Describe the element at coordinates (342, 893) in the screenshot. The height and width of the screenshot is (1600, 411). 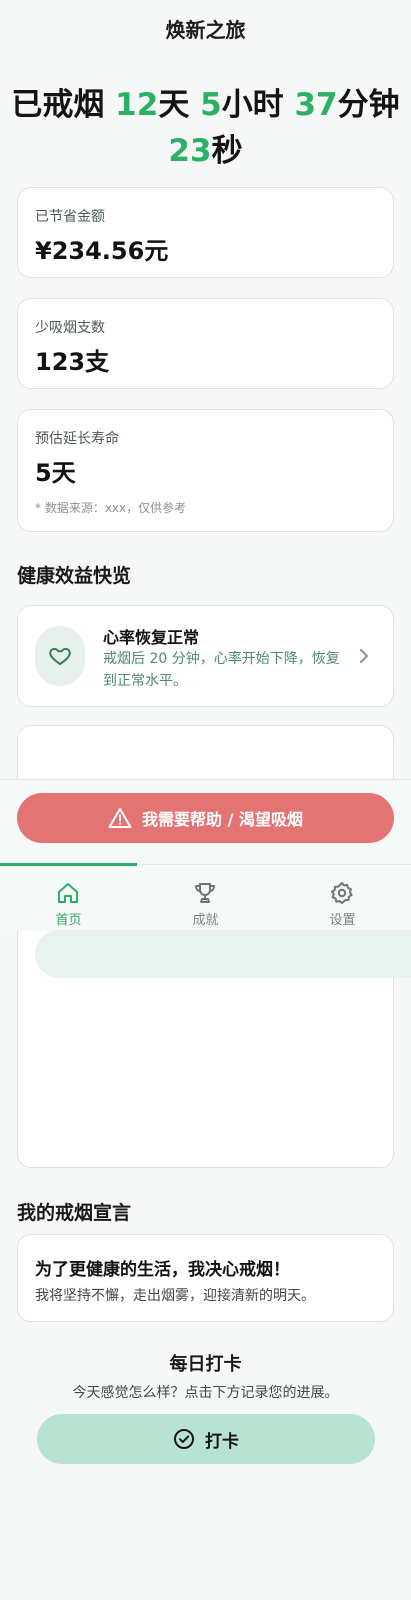
I see `gear-icon` at that location.